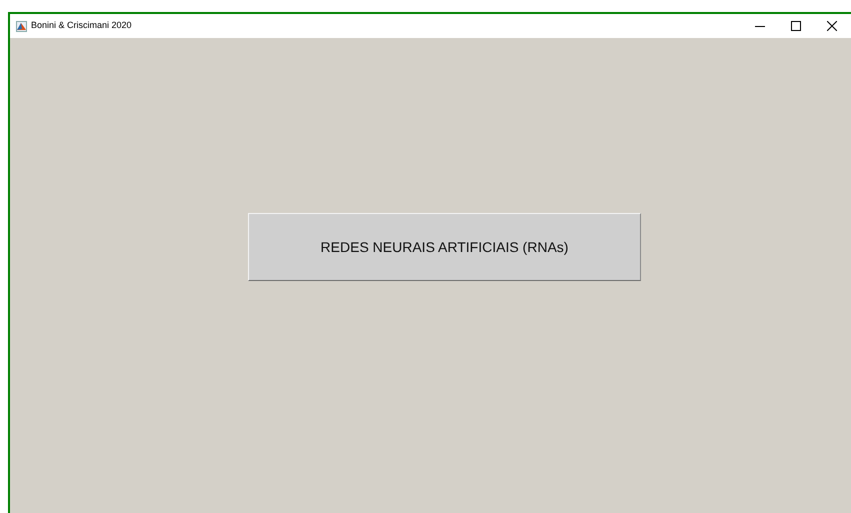  Describe the element at coordinates (21, 26) in the screenshot. I see `app-icon` at that location.